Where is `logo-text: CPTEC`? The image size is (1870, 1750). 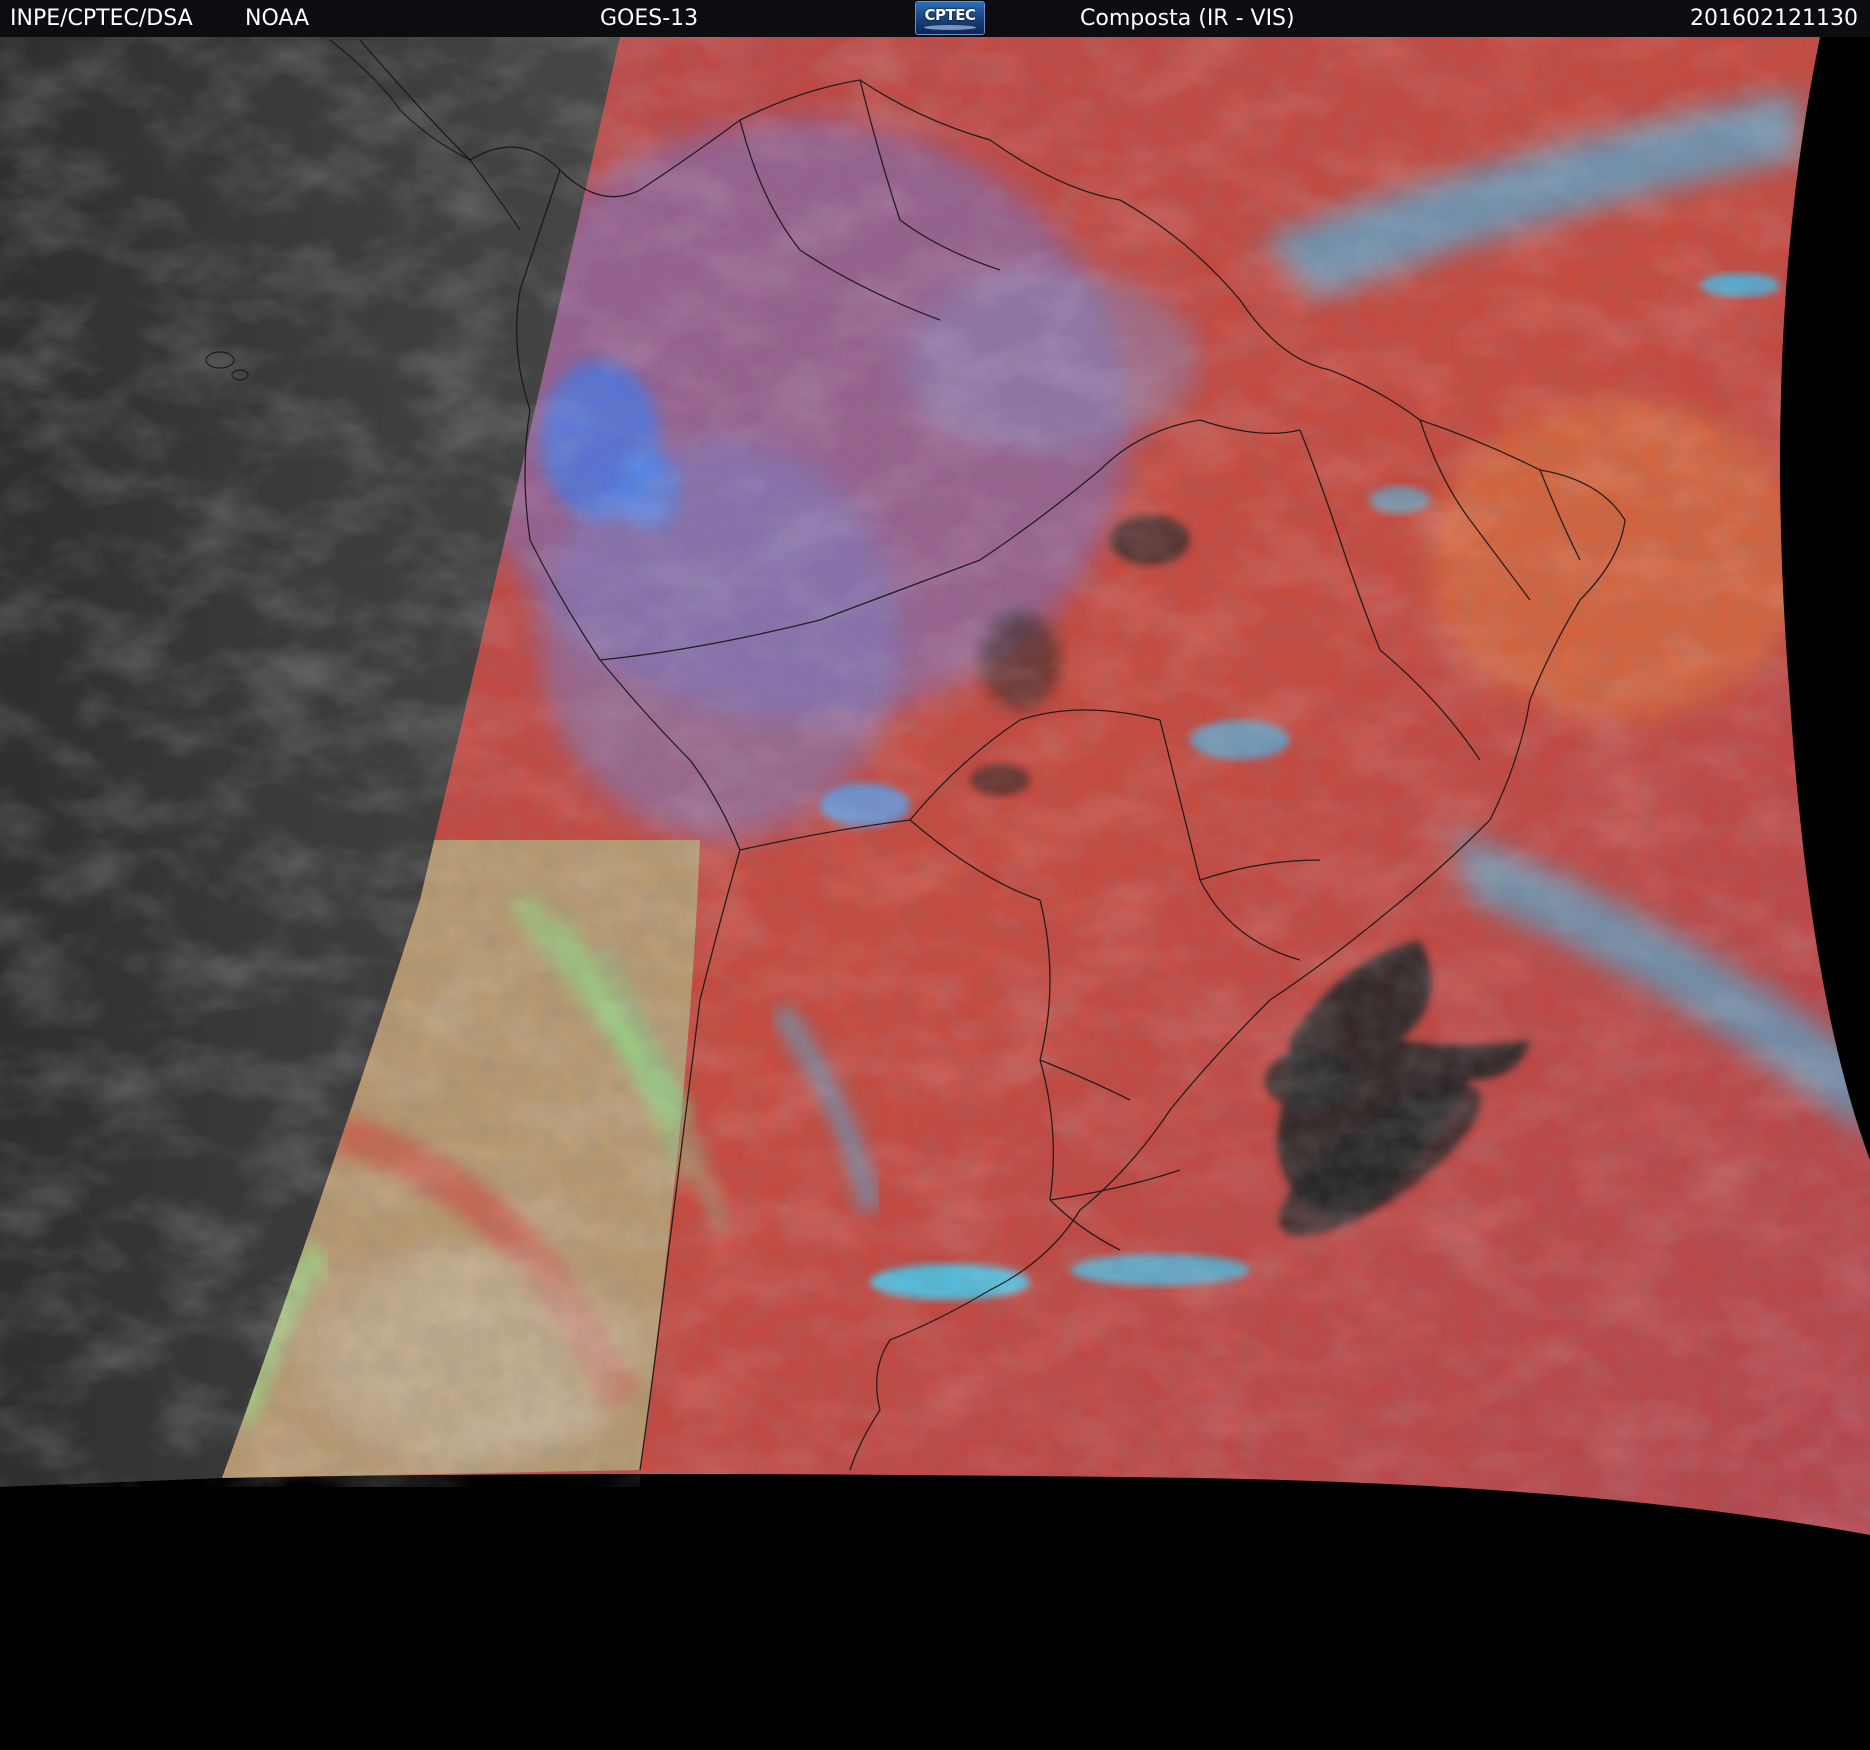
logo-text: CPTEC is located at coordinates (950, 15).